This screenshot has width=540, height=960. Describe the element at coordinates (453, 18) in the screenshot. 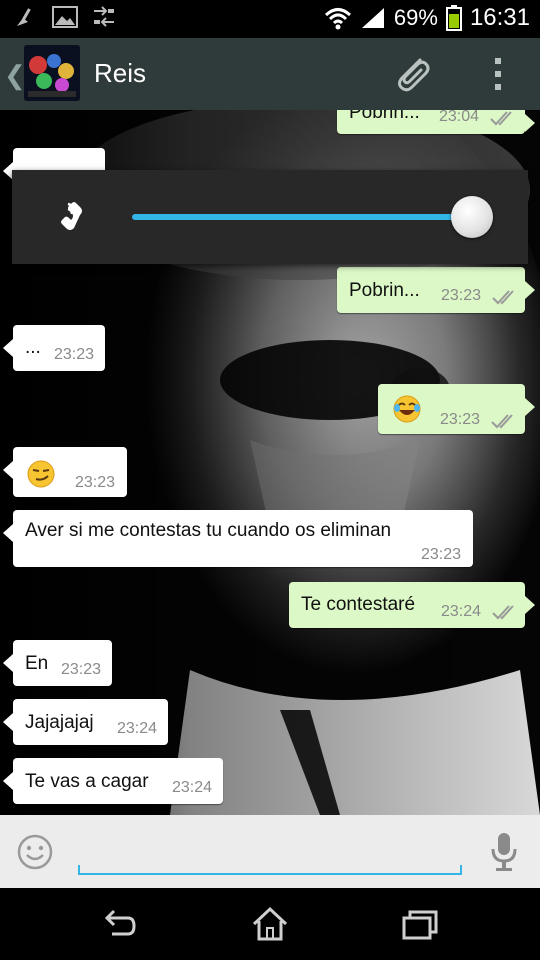

I see `battery-icon` at that location.